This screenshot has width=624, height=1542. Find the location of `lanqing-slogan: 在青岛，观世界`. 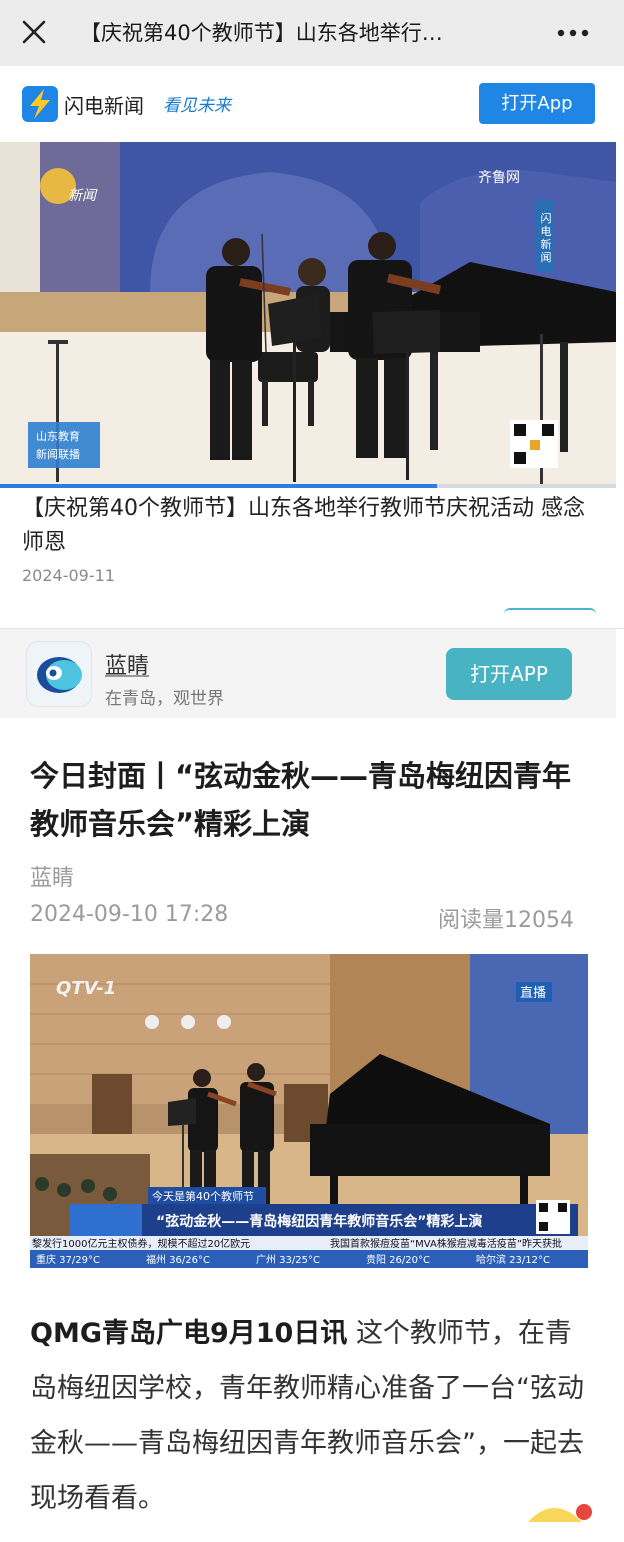

lanqing-slogan: 在青岛，观世界 is located at coordinates (164, 699).